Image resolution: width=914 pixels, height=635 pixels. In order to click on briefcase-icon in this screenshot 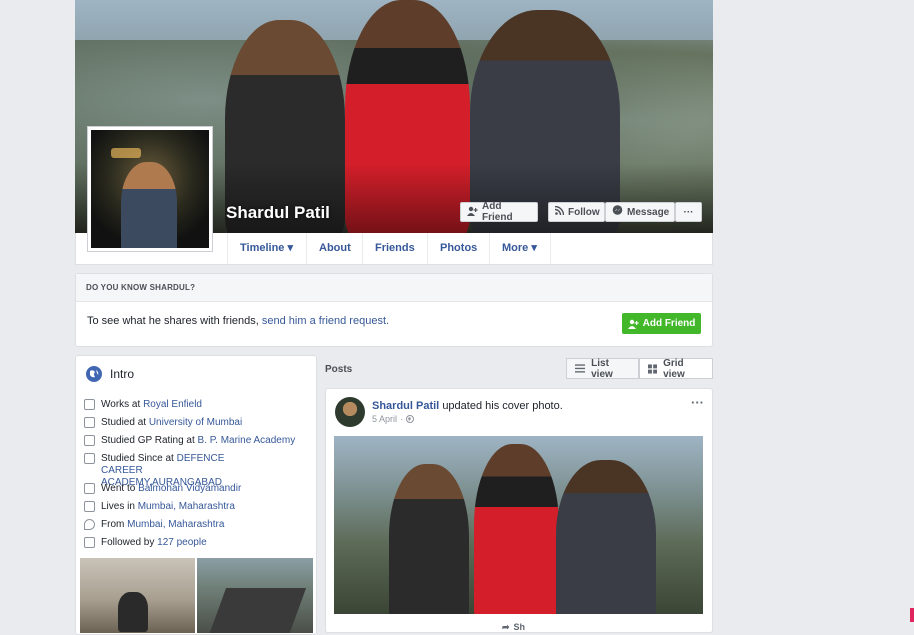, I will do `click(89, 404)`.